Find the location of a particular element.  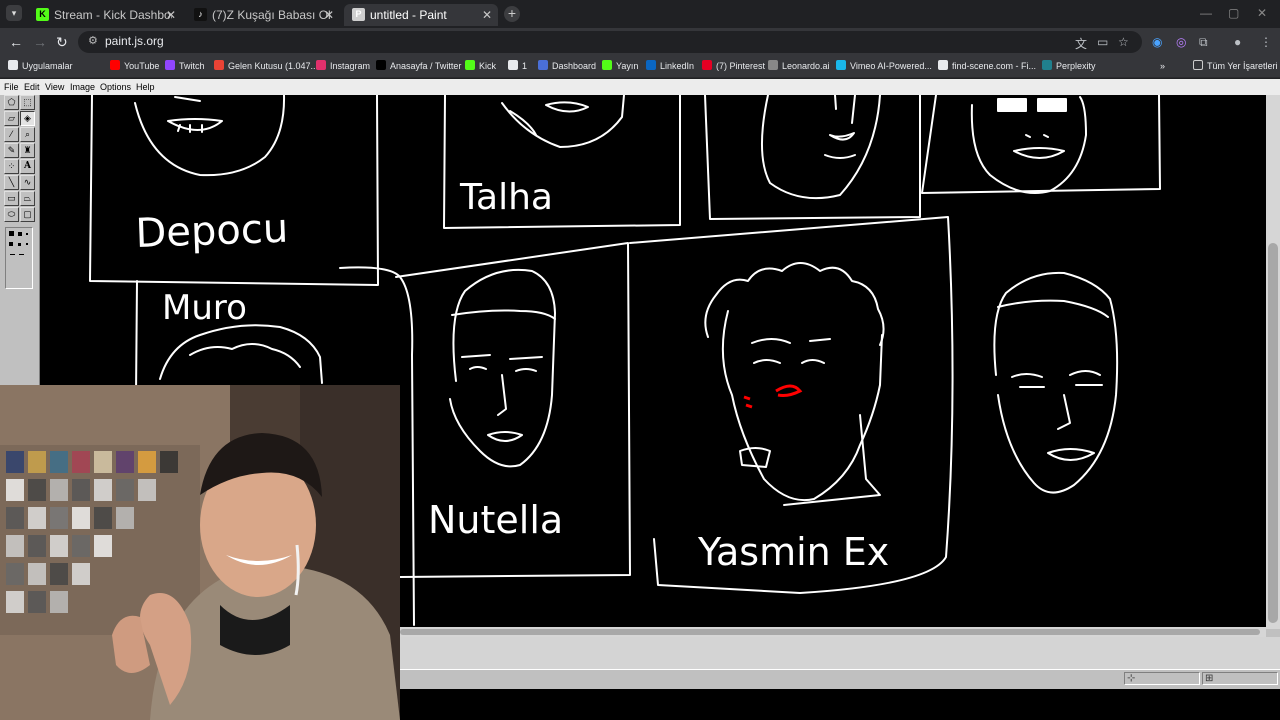

paint-toolbox: ⬠ ⬚ ▱ ◈ ⁄ ⌕ ✎ ♜ ⁘ A ╲ ∿ ▭ ⏢ ⬭ ▢ is located at coordinates (20, 240).